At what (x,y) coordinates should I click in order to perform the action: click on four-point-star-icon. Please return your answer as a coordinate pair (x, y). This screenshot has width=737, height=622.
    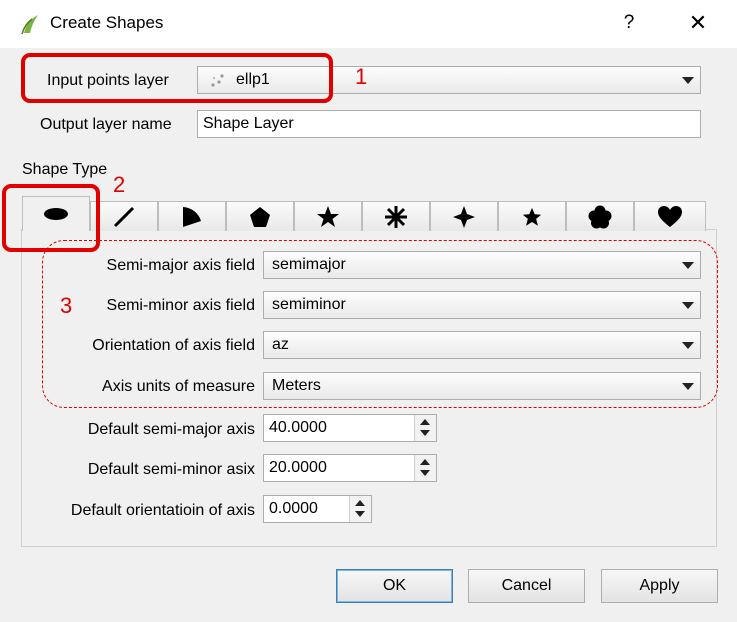
    Looking at the image, I should click on (464, 216).